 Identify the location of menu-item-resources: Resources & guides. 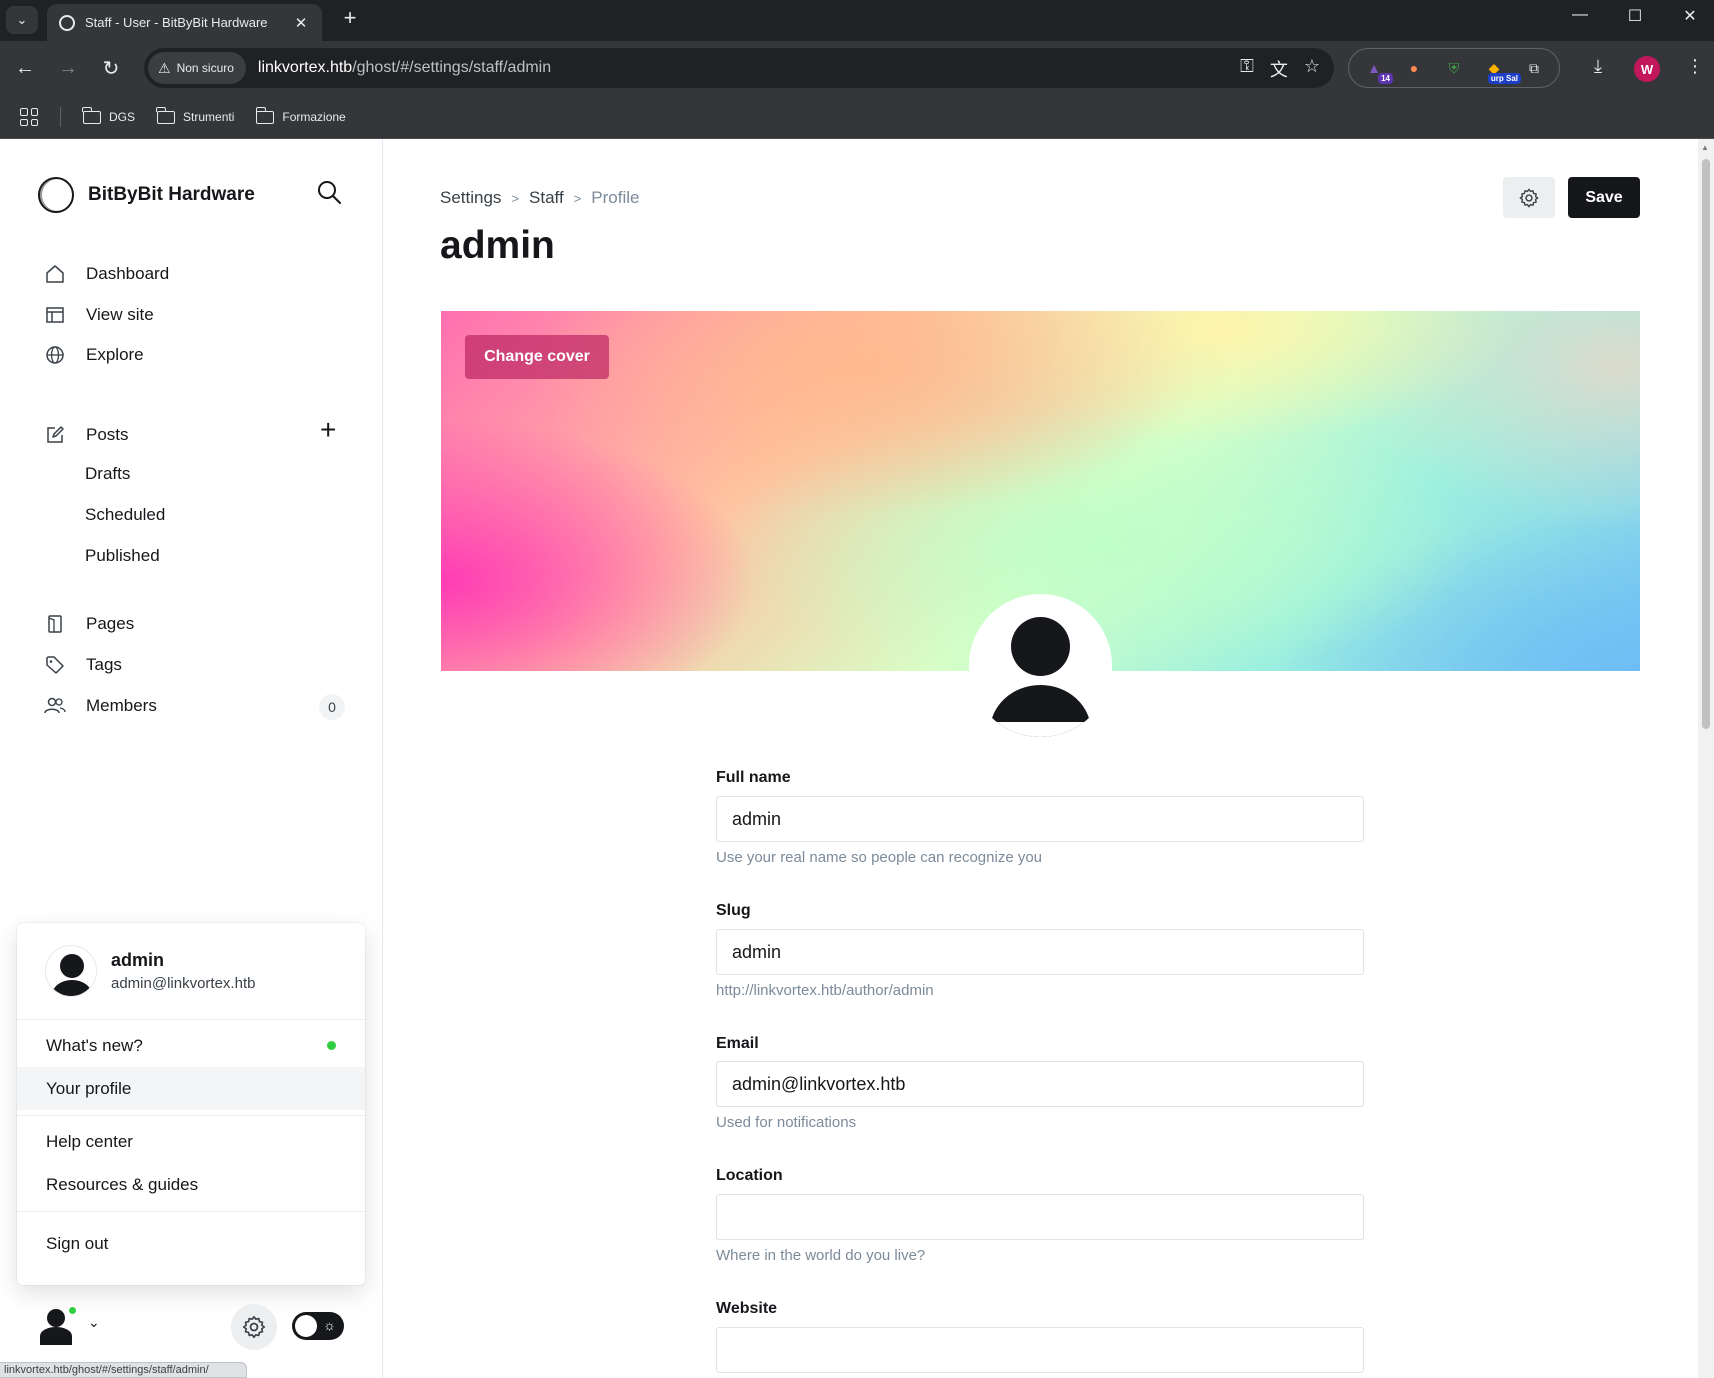
(191, 1184).